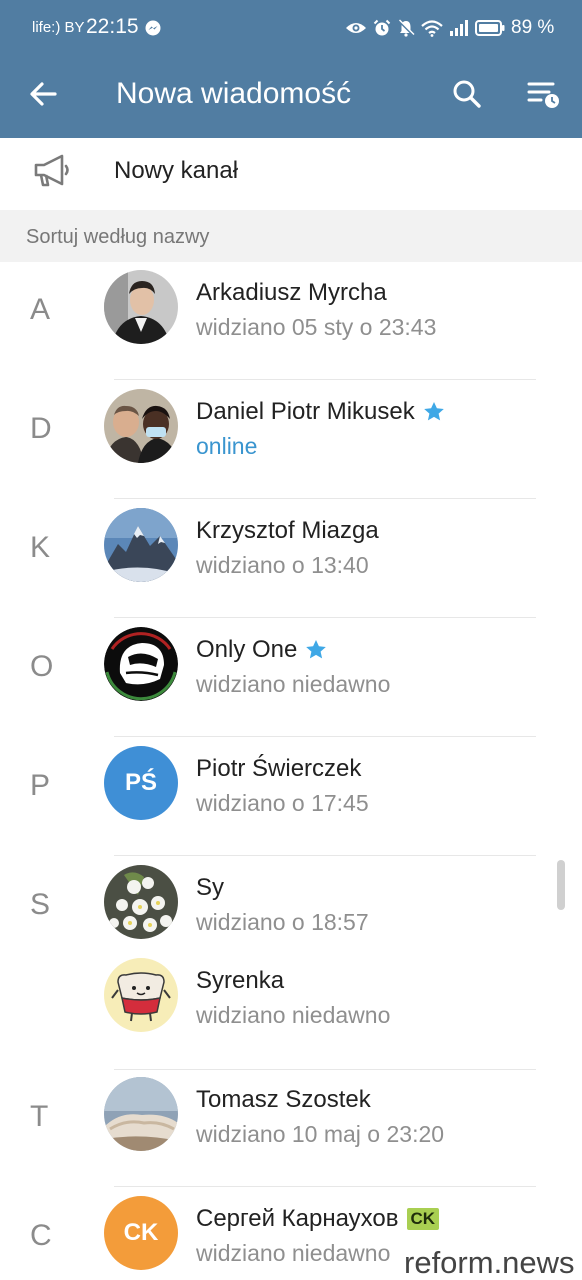 Image resolution: width=582 pixels, height=1280 pixels. Describe the element at coordinates (291, 440) in the screenshot. I see `contact-row: D Daniel Piotr Mikusek online` at that location.